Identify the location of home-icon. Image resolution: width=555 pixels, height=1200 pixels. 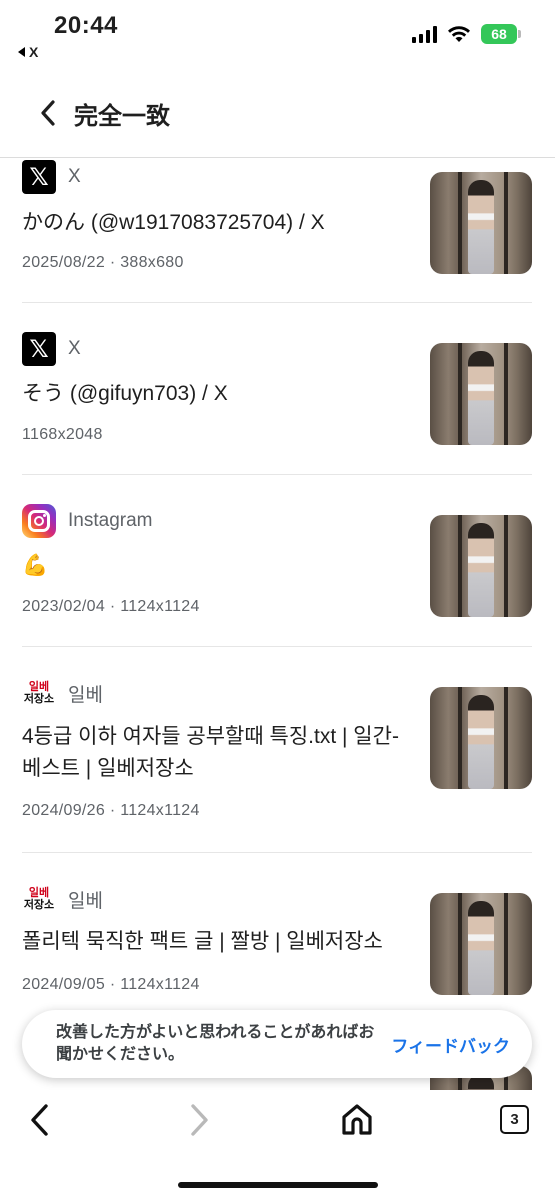
(357, 1119).